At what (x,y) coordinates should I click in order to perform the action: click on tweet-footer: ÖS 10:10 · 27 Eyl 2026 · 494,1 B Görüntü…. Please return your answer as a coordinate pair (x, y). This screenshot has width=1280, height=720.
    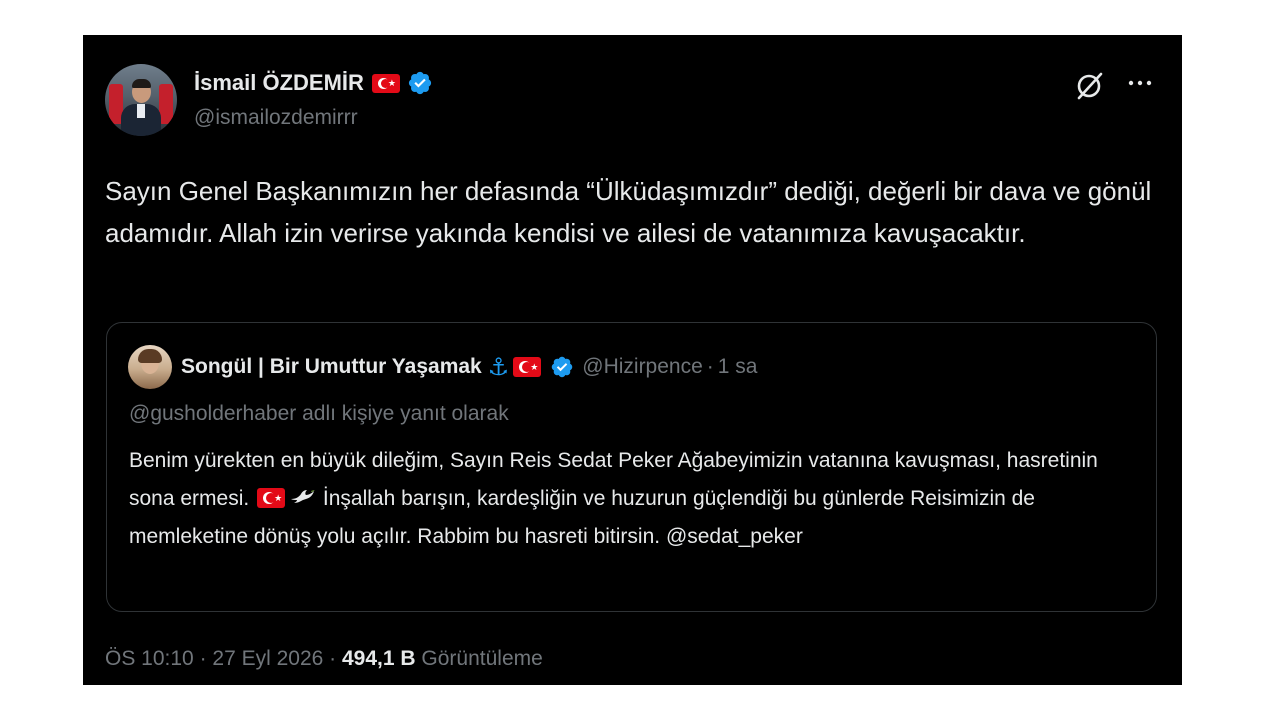
    Looking at the image, I should click on (324, 659).